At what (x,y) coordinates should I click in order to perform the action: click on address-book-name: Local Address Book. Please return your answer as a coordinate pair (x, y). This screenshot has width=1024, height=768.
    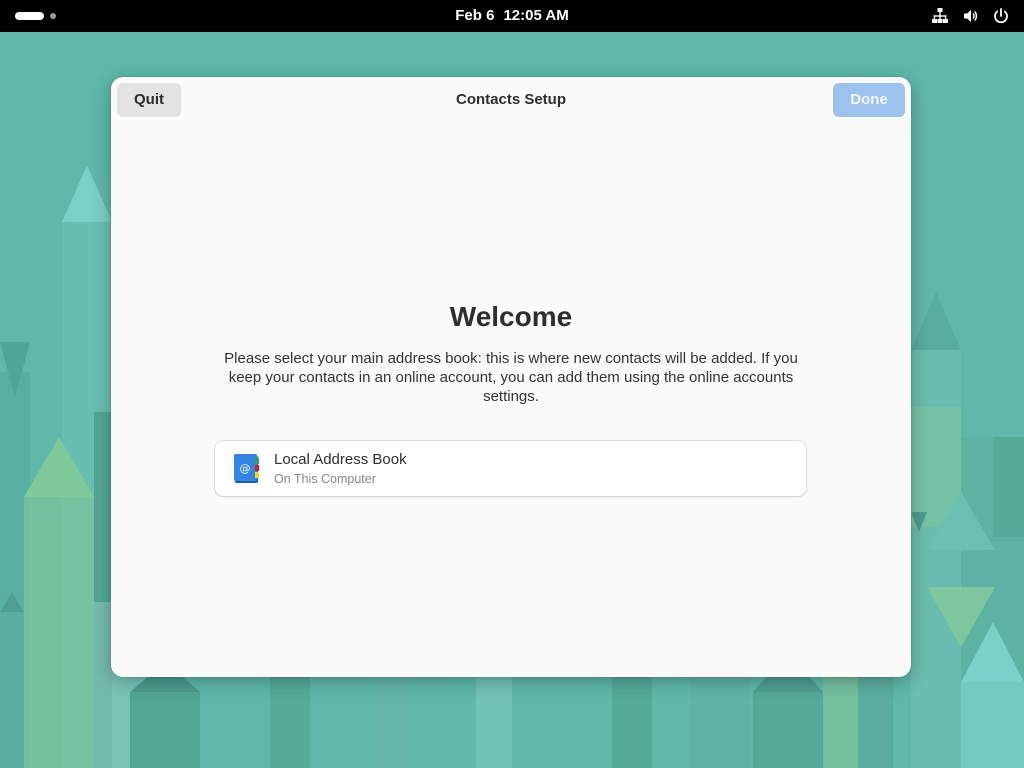
    Looking at the image, I should click on (340, 459).